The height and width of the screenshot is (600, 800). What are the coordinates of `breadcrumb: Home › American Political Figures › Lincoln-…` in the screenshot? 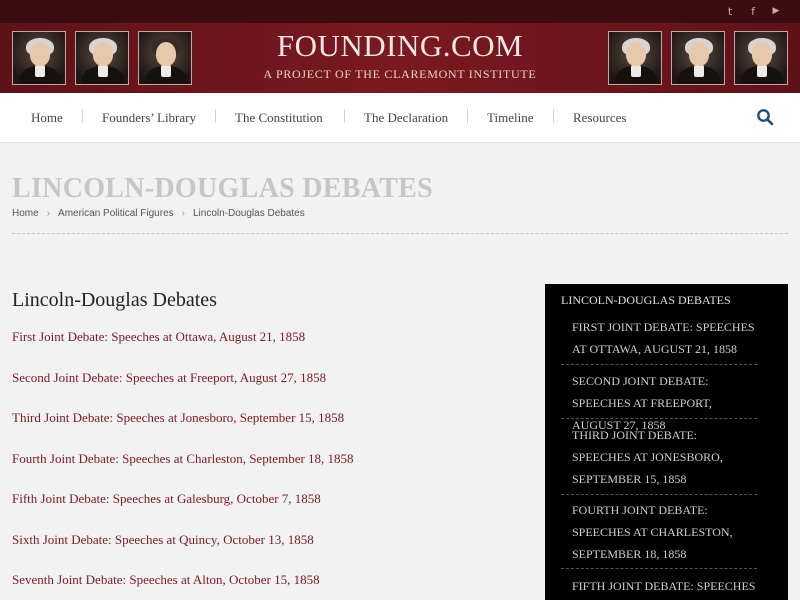 It's located at (158, 213).